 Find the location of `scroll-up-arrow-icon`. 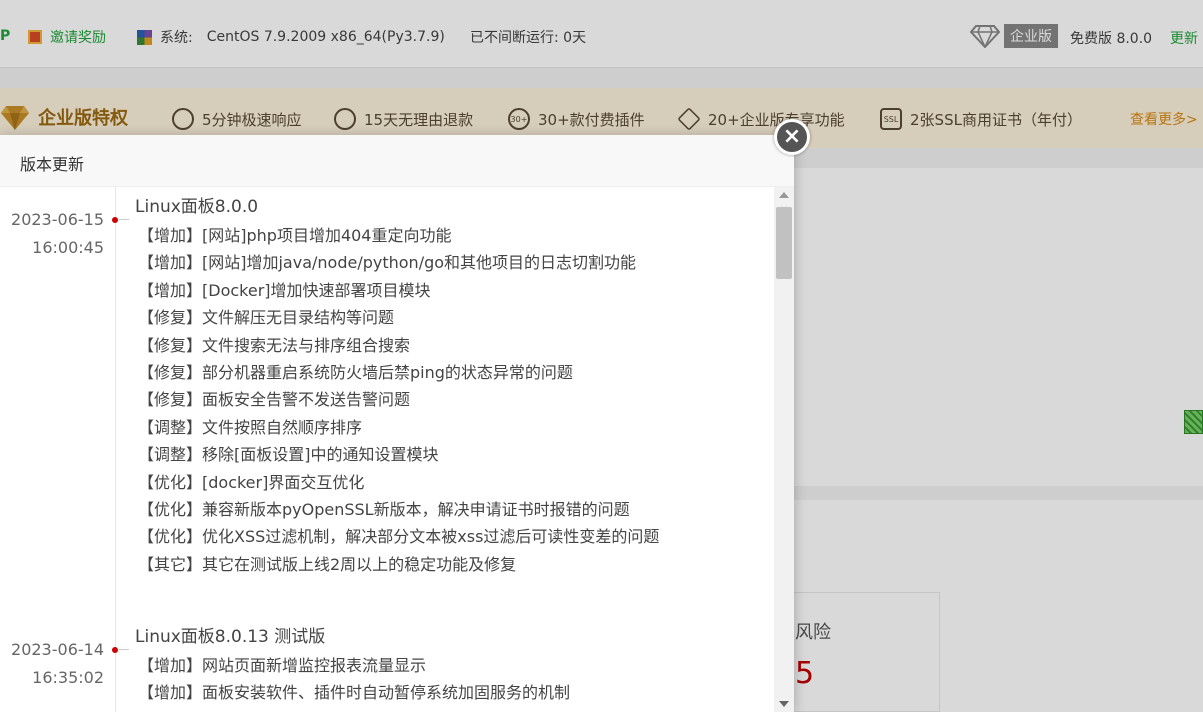

scroll-up-arrow-icon is located at coordinates (784, 195).